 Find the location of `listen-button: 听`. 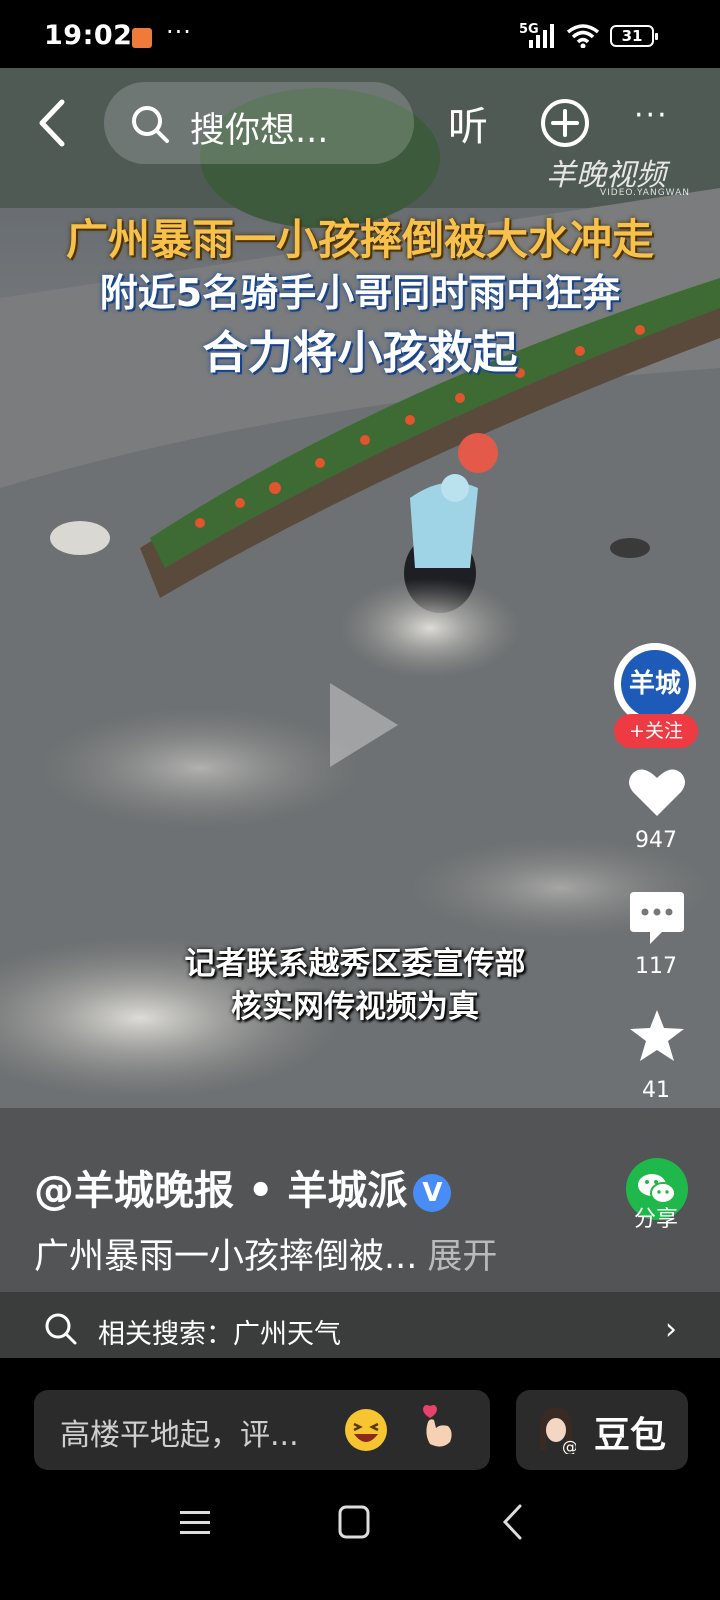

listen-button: 听 is located at coordinates (468, 123).